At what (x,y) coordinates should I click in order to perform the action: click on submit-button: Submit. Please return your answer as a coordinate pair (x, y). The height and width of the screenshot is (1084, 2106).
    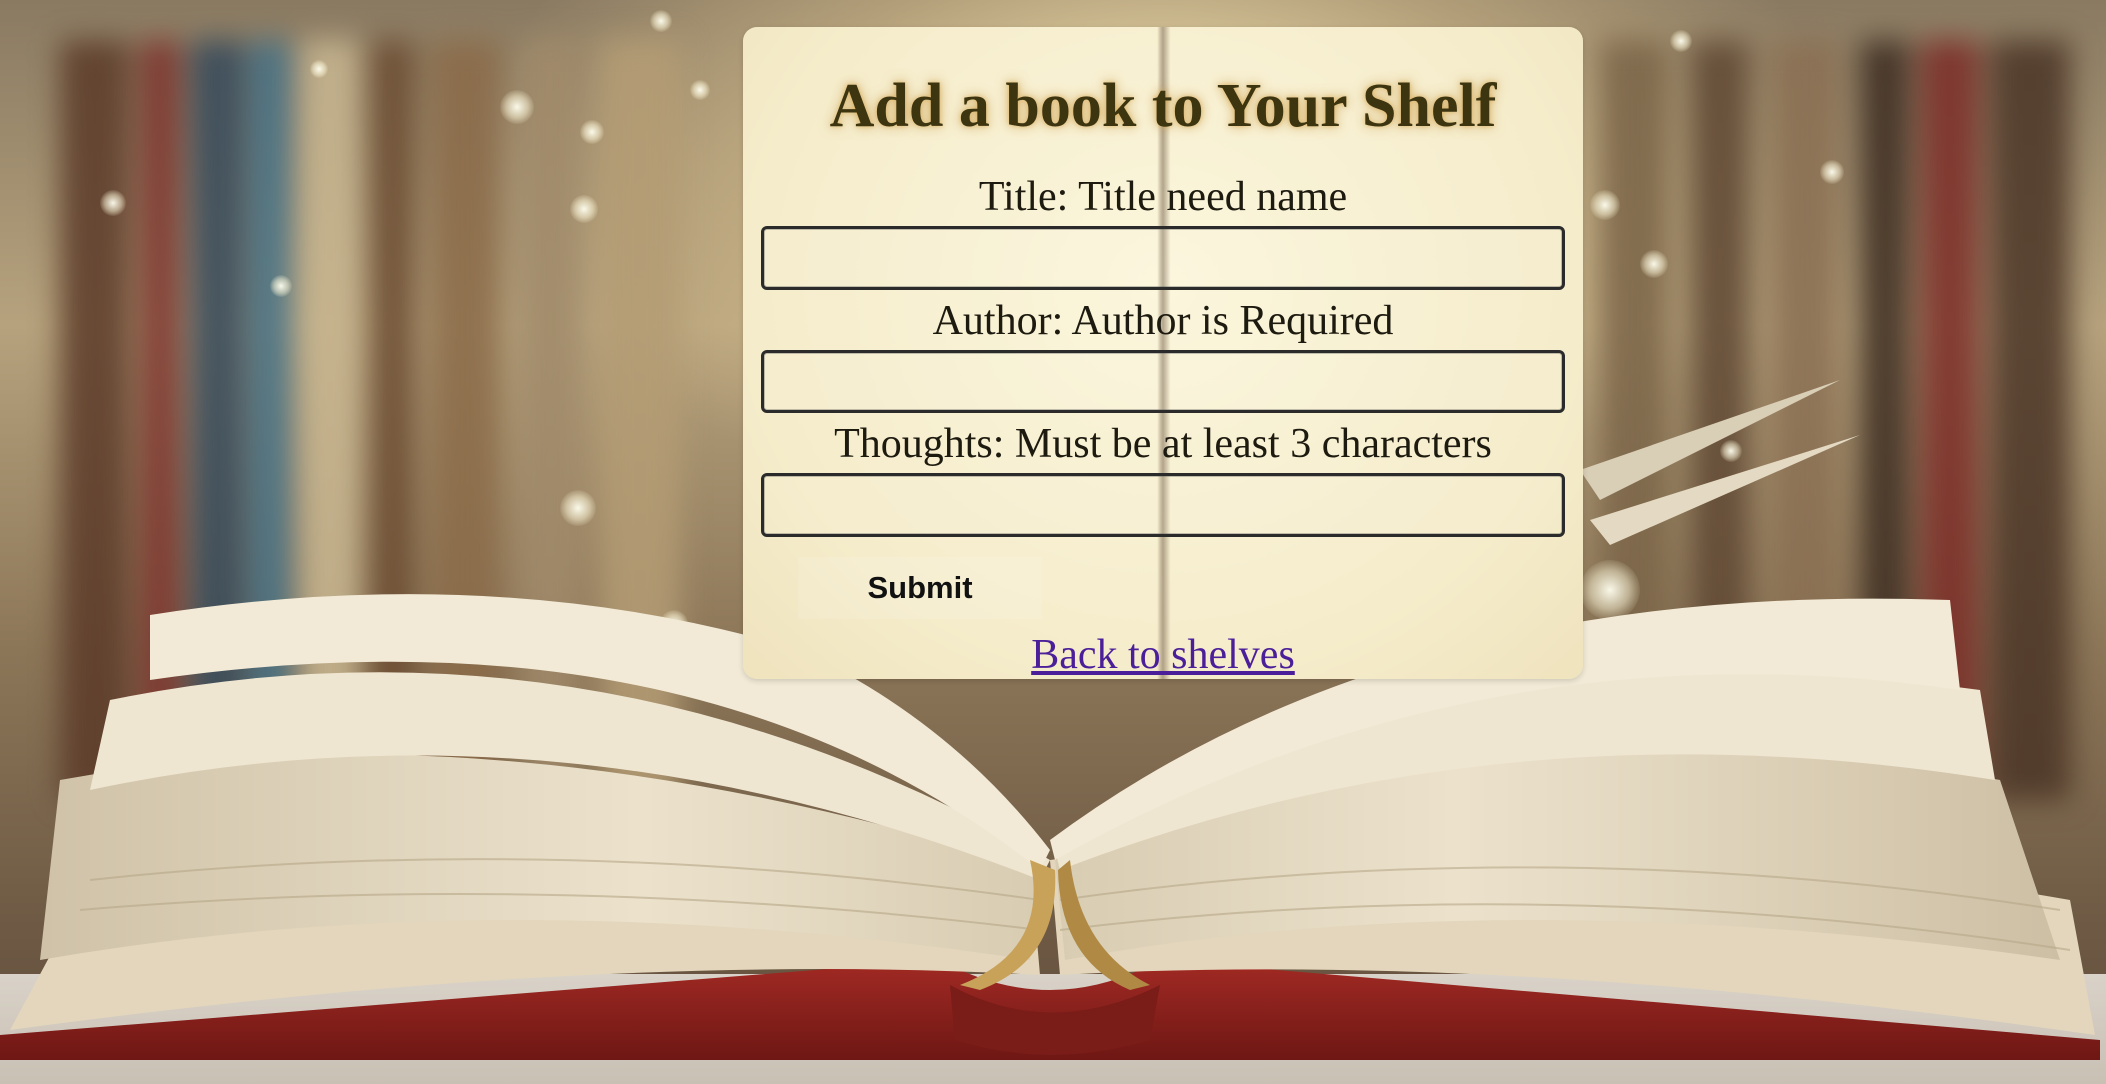
    Looking at the image, I should click on (920, 588).